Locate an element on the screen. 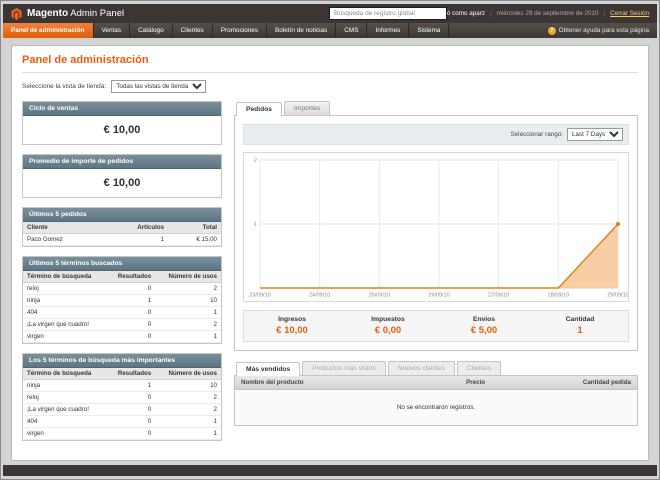  average-orders-panel: Promedio de importe de pedidos € 10,00 is located at coordinates (122, 176).